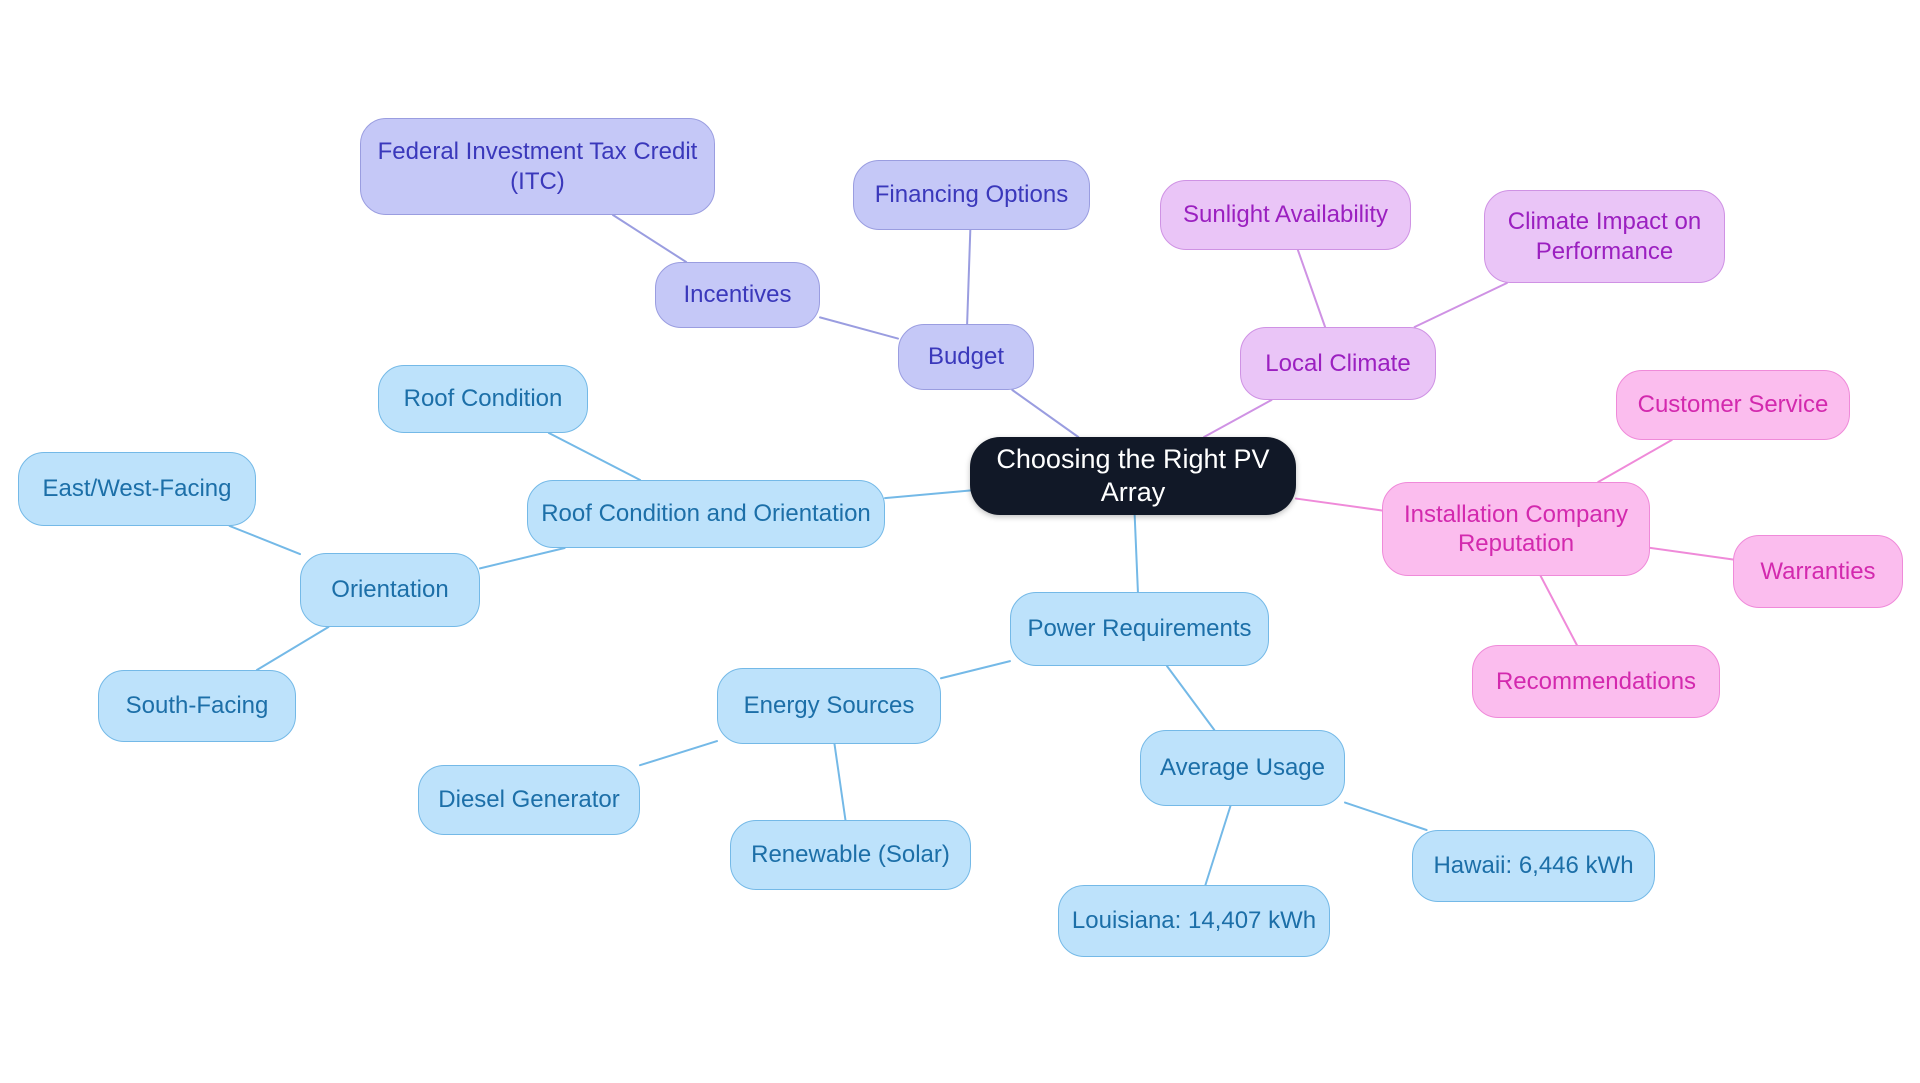 Image resolution: width=1920 pixels, height=1083 pixels. Describe the element at coordinates (829, 706) in the screenshot. I see `mindmap-node-energysrc: Energy Sources` at that location.